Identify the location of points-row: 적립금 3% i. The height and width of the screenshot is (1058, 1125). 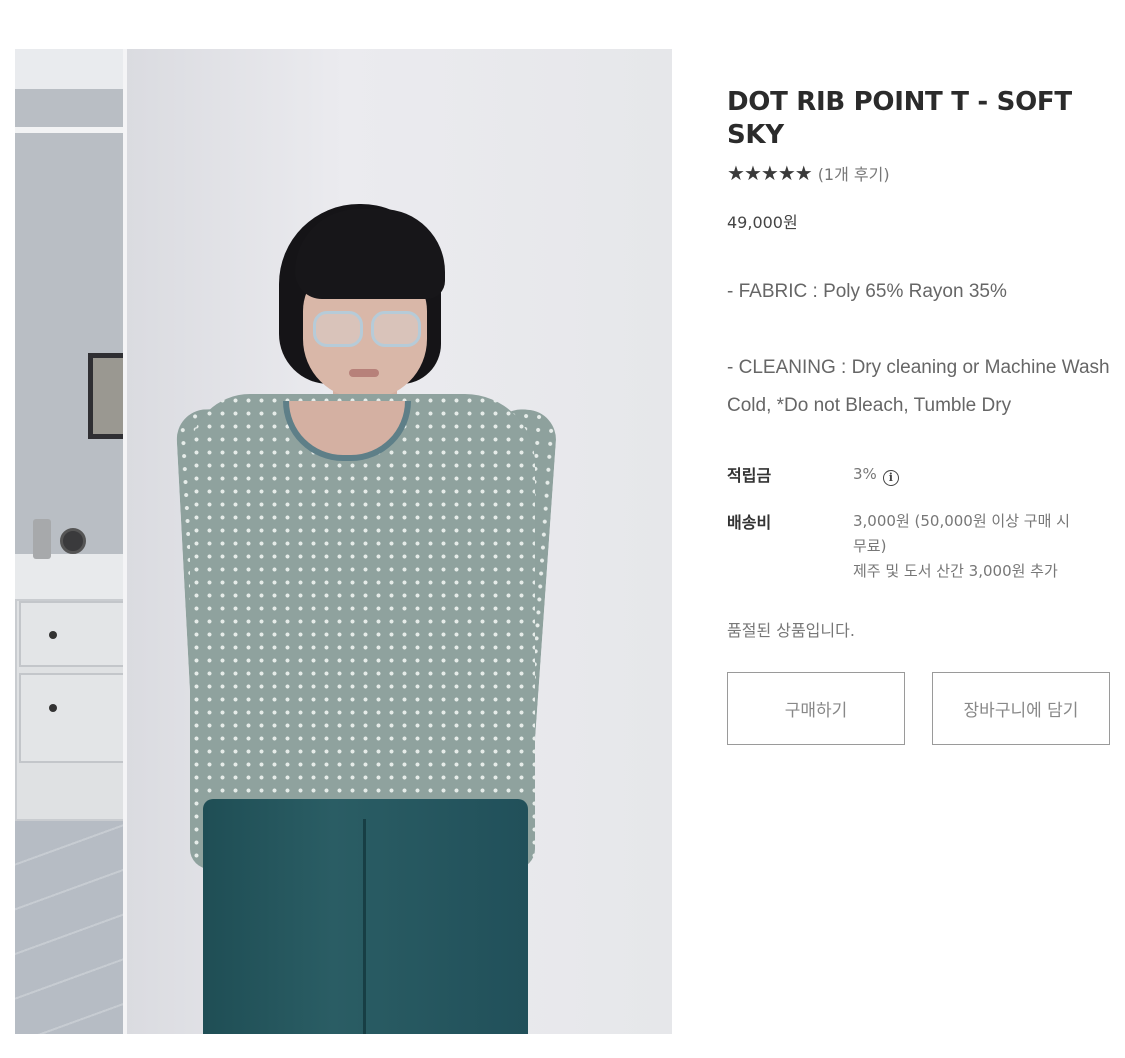
(918, 474).